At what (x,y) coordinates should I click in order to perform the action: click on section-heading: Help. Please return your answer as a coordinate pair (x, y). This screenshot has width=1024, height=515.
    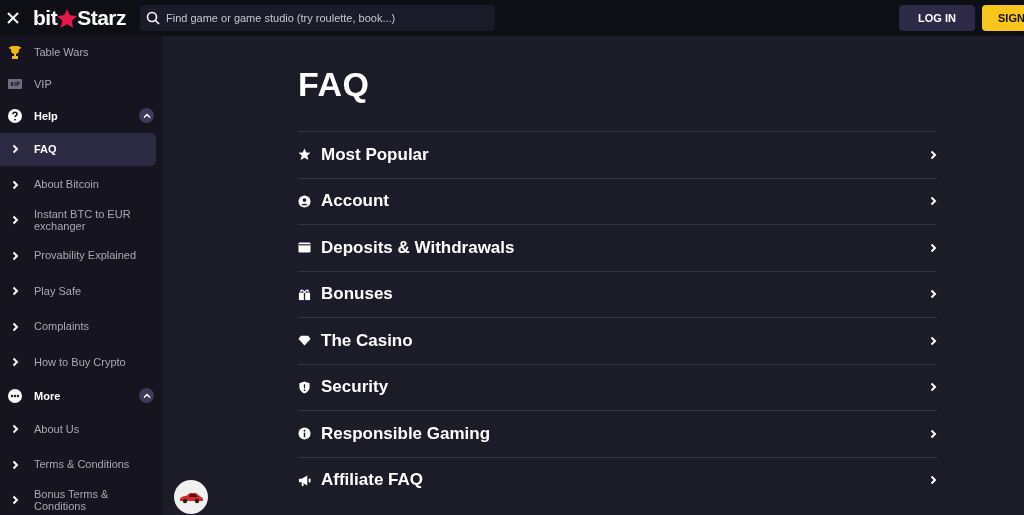
    Looking at the image, I should click on (46, 115).